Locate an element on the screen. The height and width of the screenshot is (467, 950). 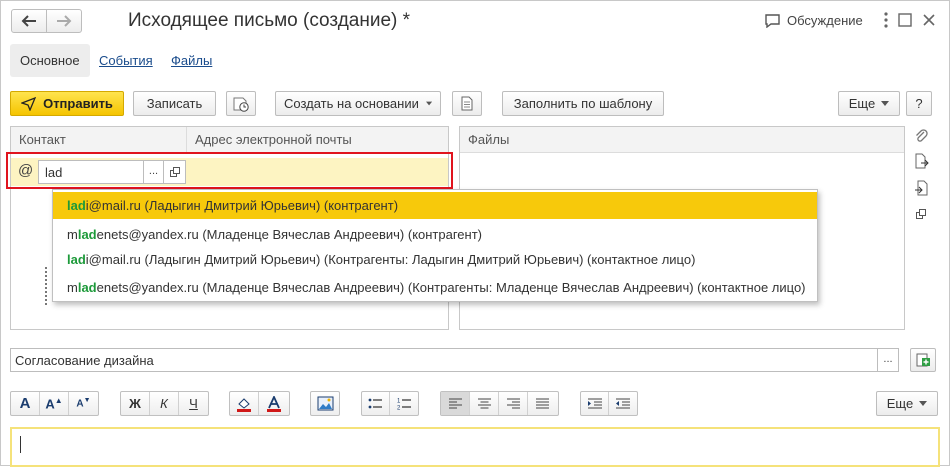
text-color-icon is located at coordinates (273, 403).